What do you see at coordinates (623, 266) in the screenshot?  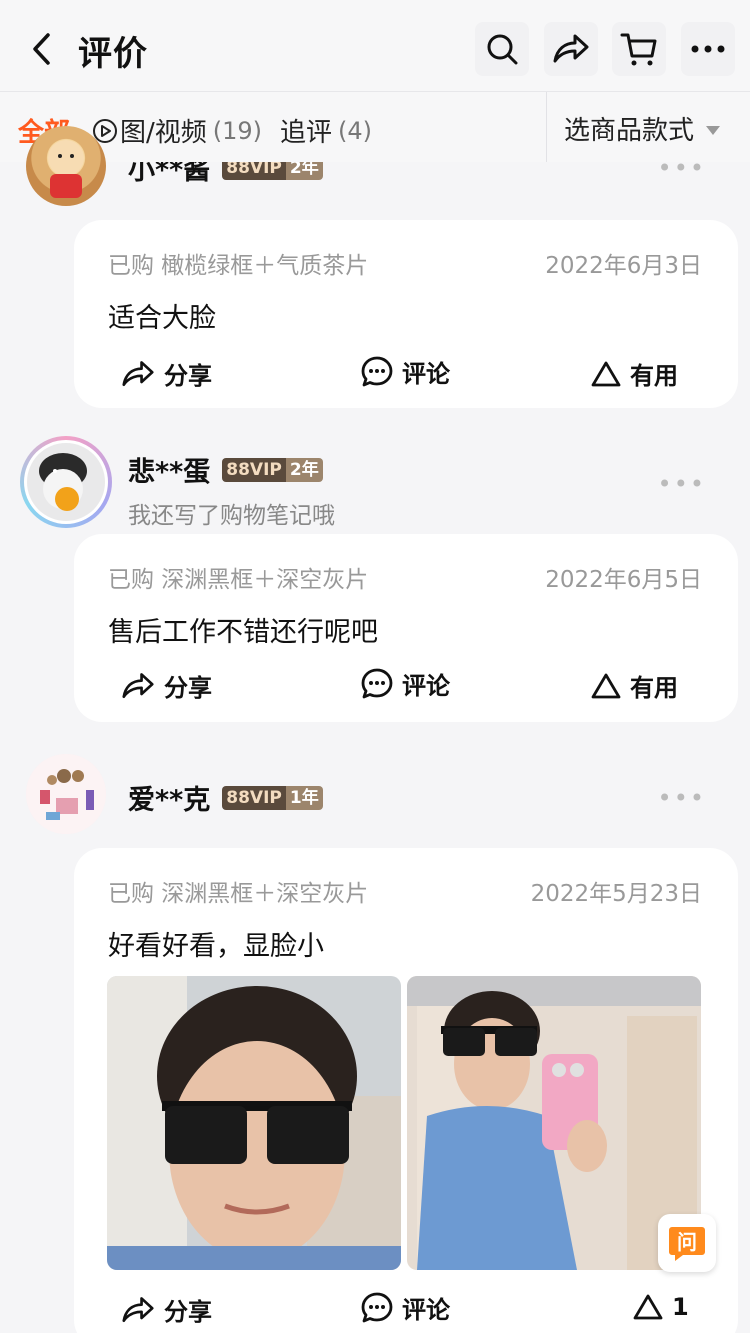 I see `review-date: 2022年6月3日` at bounding box center [623, 266].